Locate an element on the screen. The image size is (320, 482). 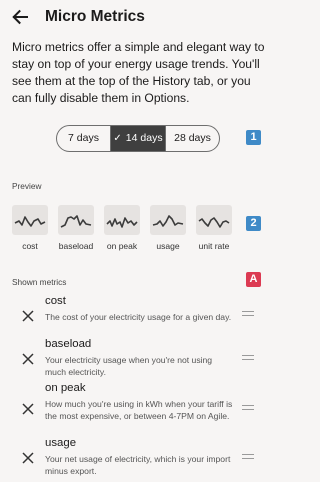
preview-label: Preview is located at coordinates (27, 186).